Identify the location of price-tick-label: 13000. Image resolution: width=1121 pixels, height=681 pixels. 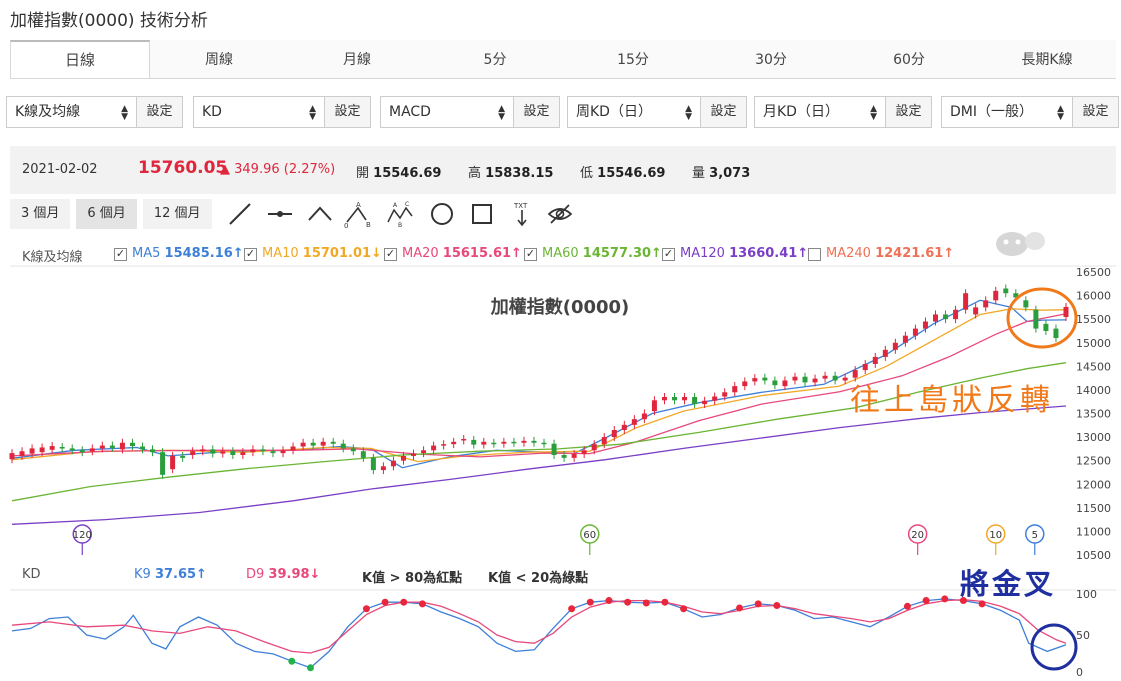
(1093, 437).